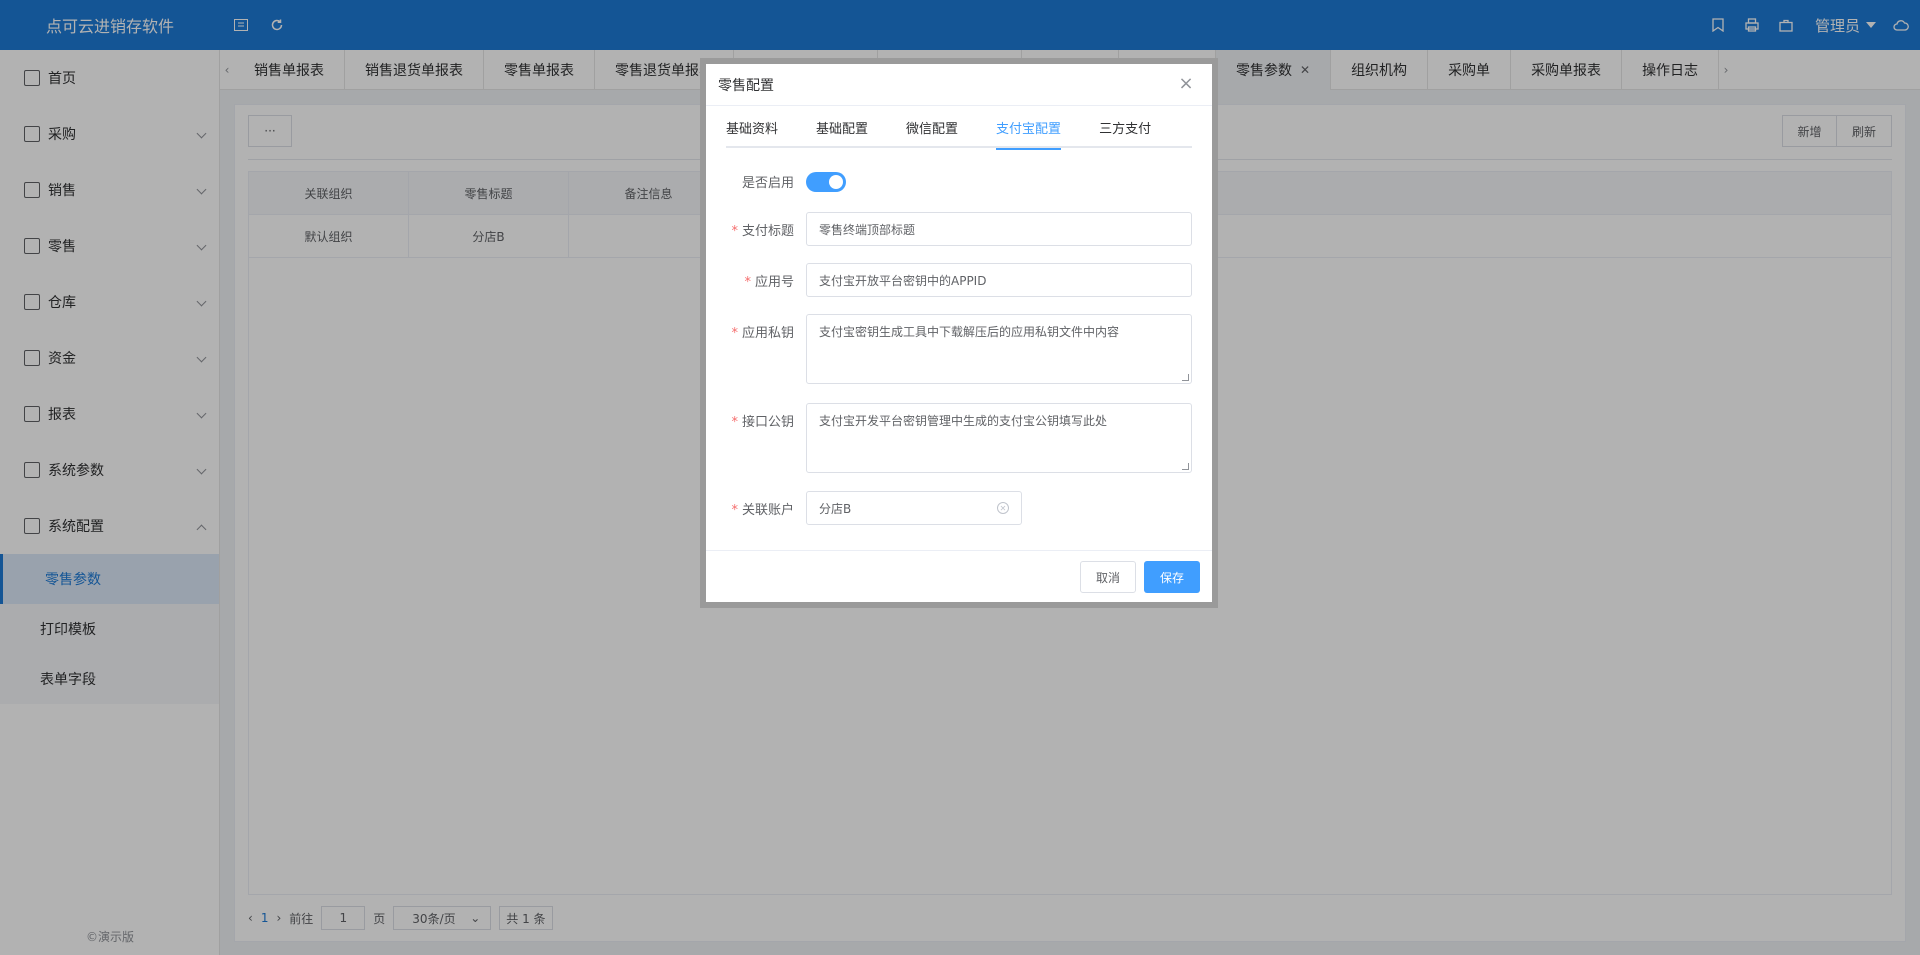 This screenshot has width=1920, height=955. I want to click on pay-title-row: * 支付标题 零售终端顶部标题, so click(959, 229).